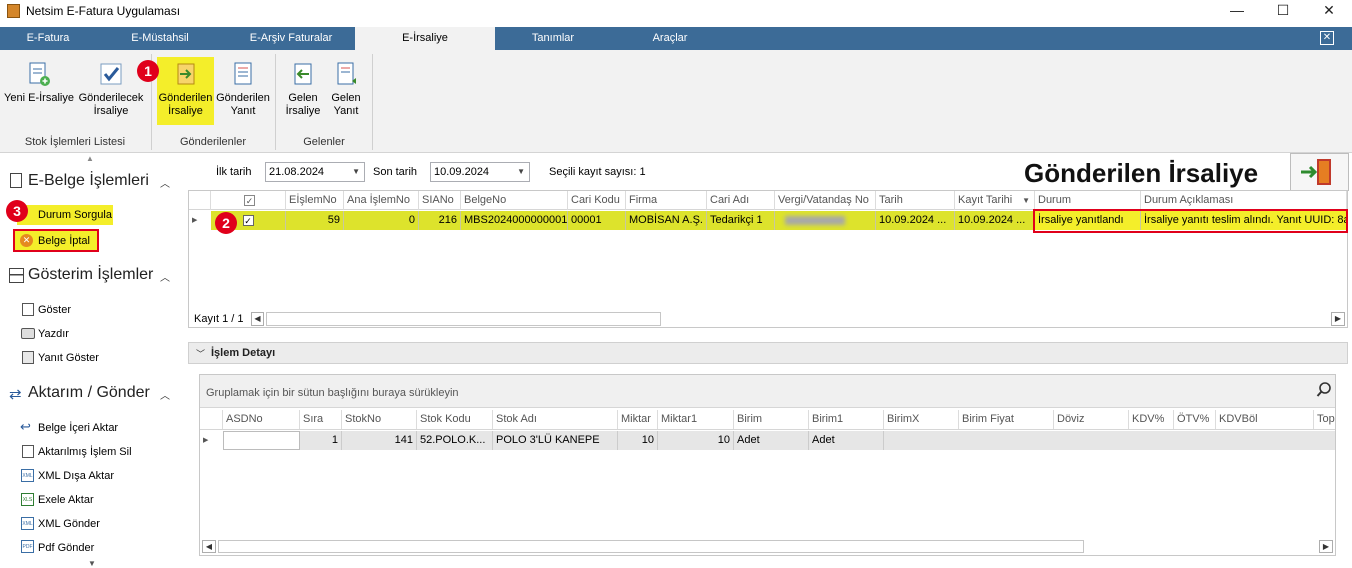 The width and height of the screenshot is (1352, 568). Describe the element at coordinates (915, 200) in the screenshot. I see `column-header: Tarih` at that location.